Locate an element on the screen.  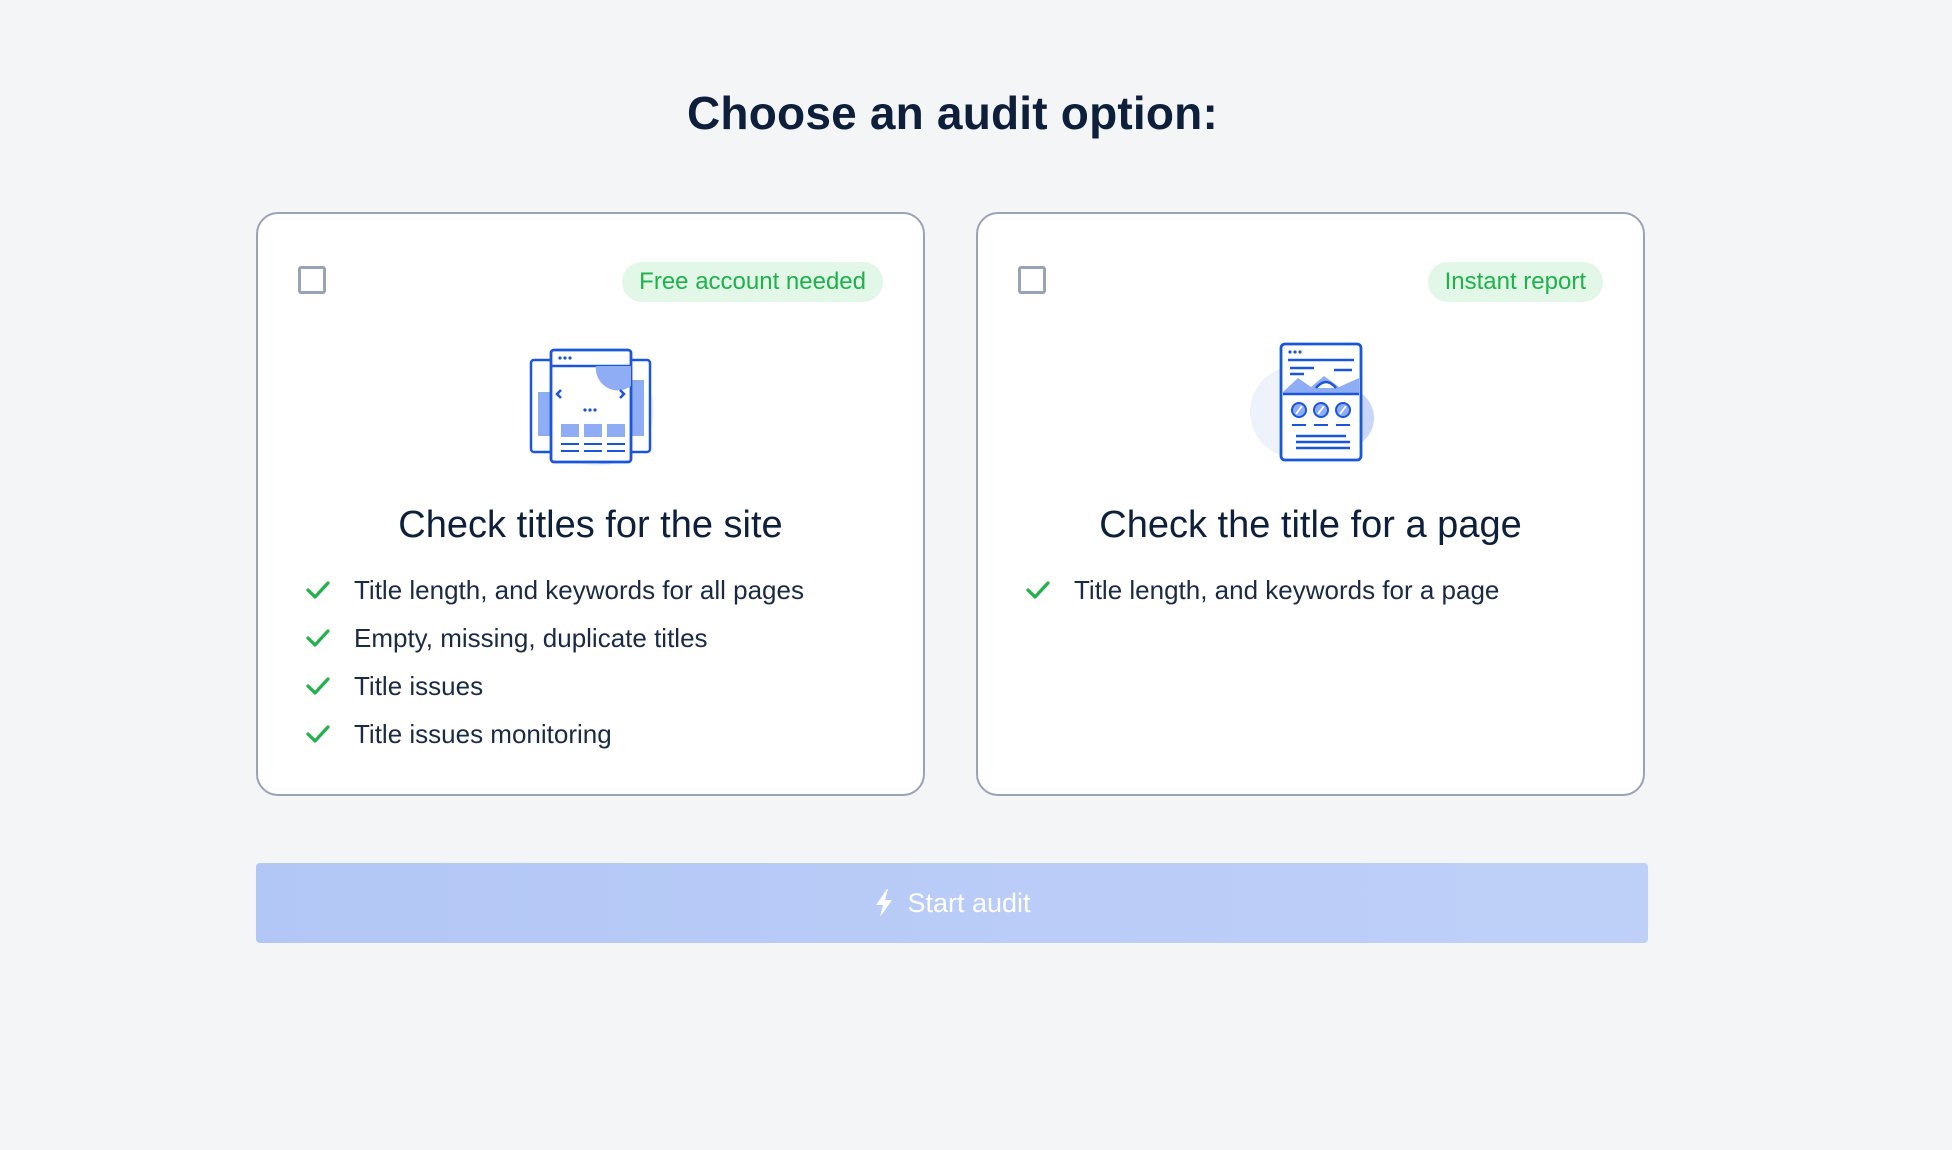
badge-instant-report: Instant report is located at coordinates (1515, 282).